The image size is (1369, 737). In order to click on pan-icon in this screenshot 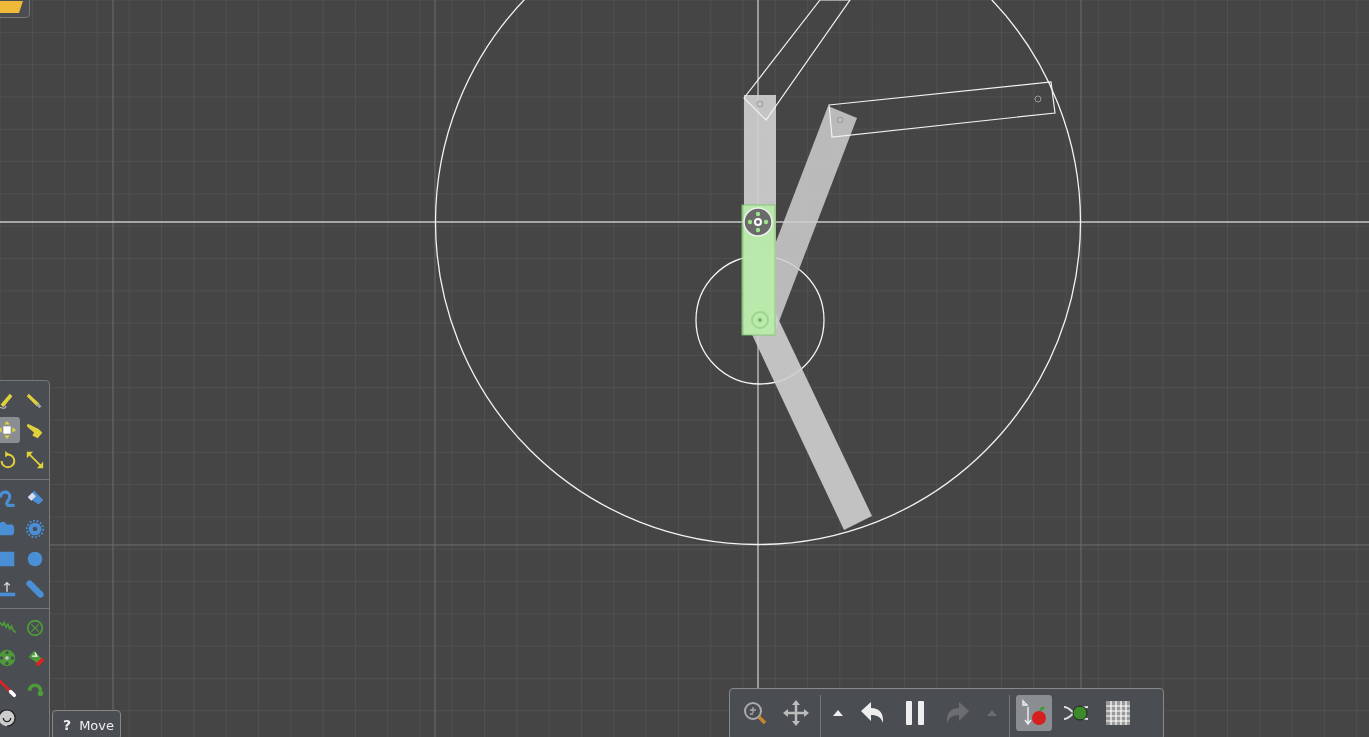, I will do `click(796, 713)`.